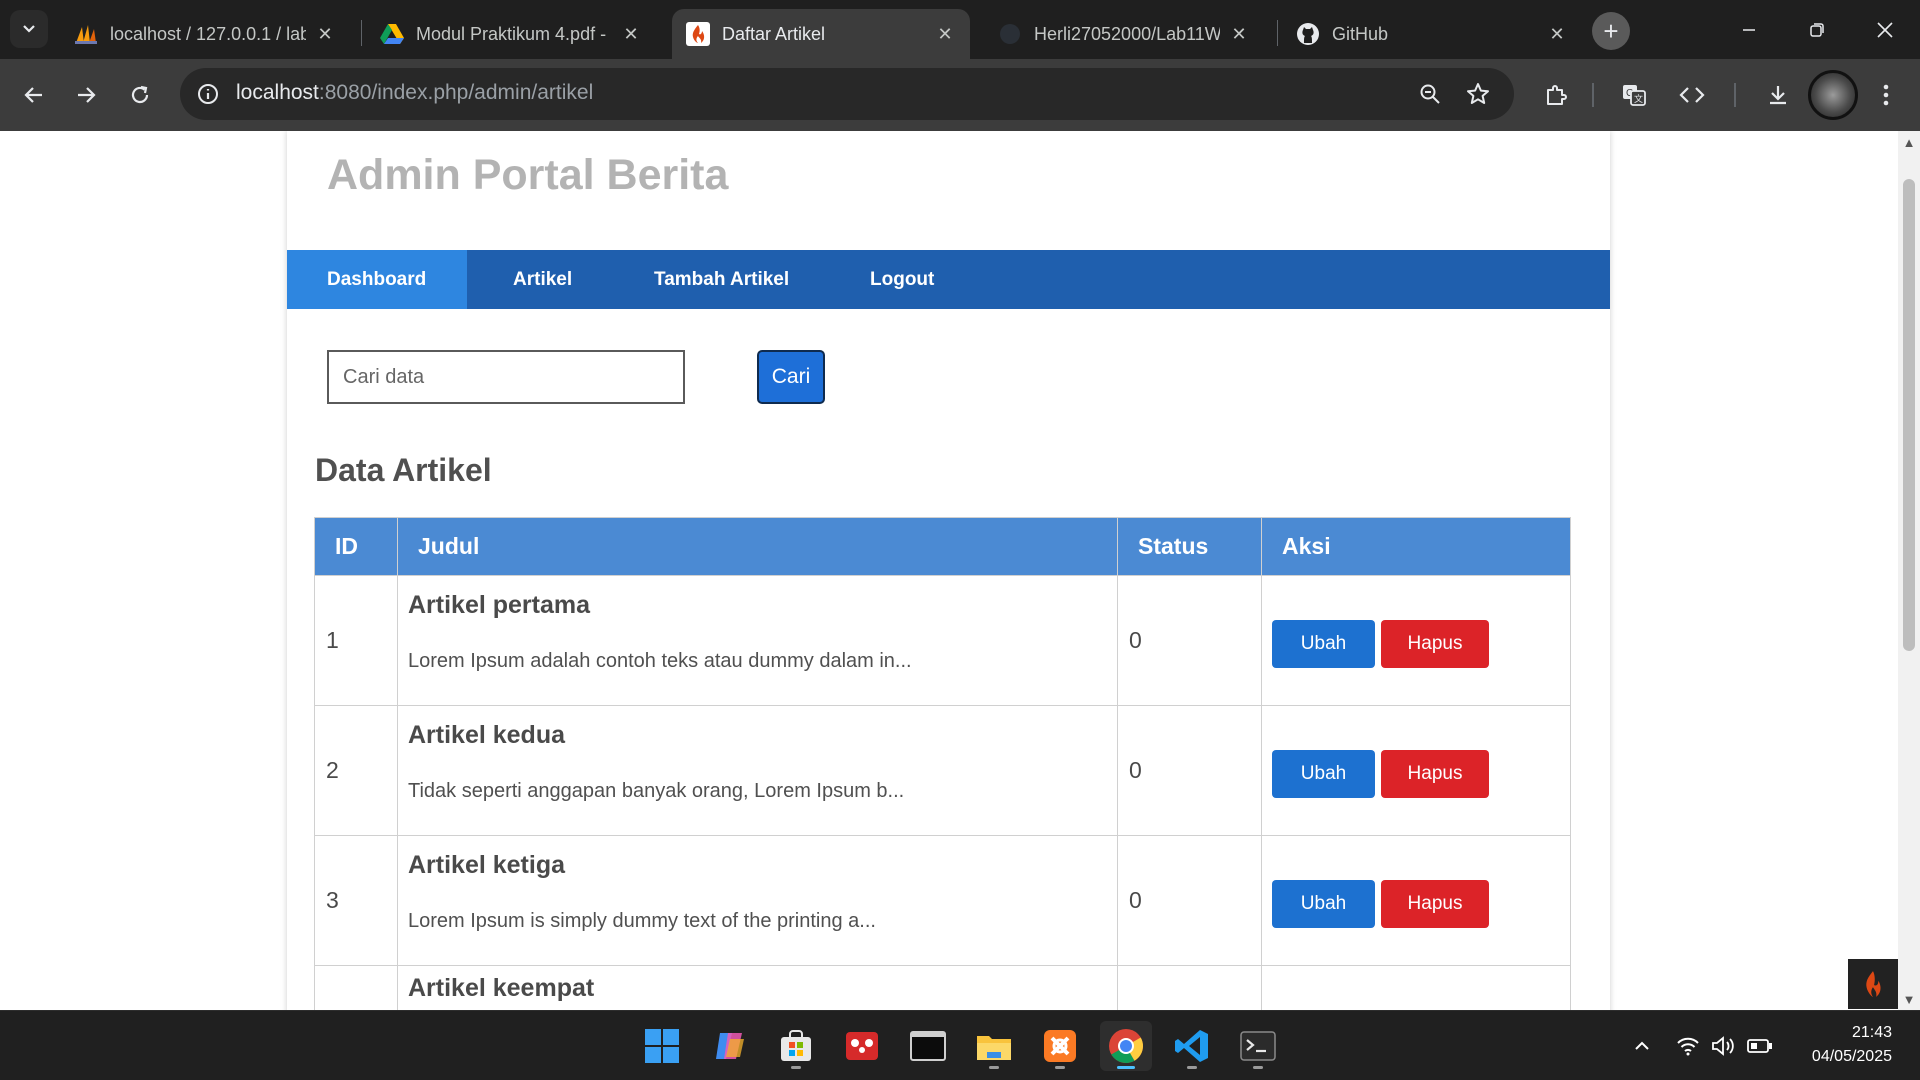 This screenshot has width=1920, height=1080. What do you see at coordinates (1638, 98) in the screenshot?
I see `svg-text: 文` at bounding box center [1638, 98].